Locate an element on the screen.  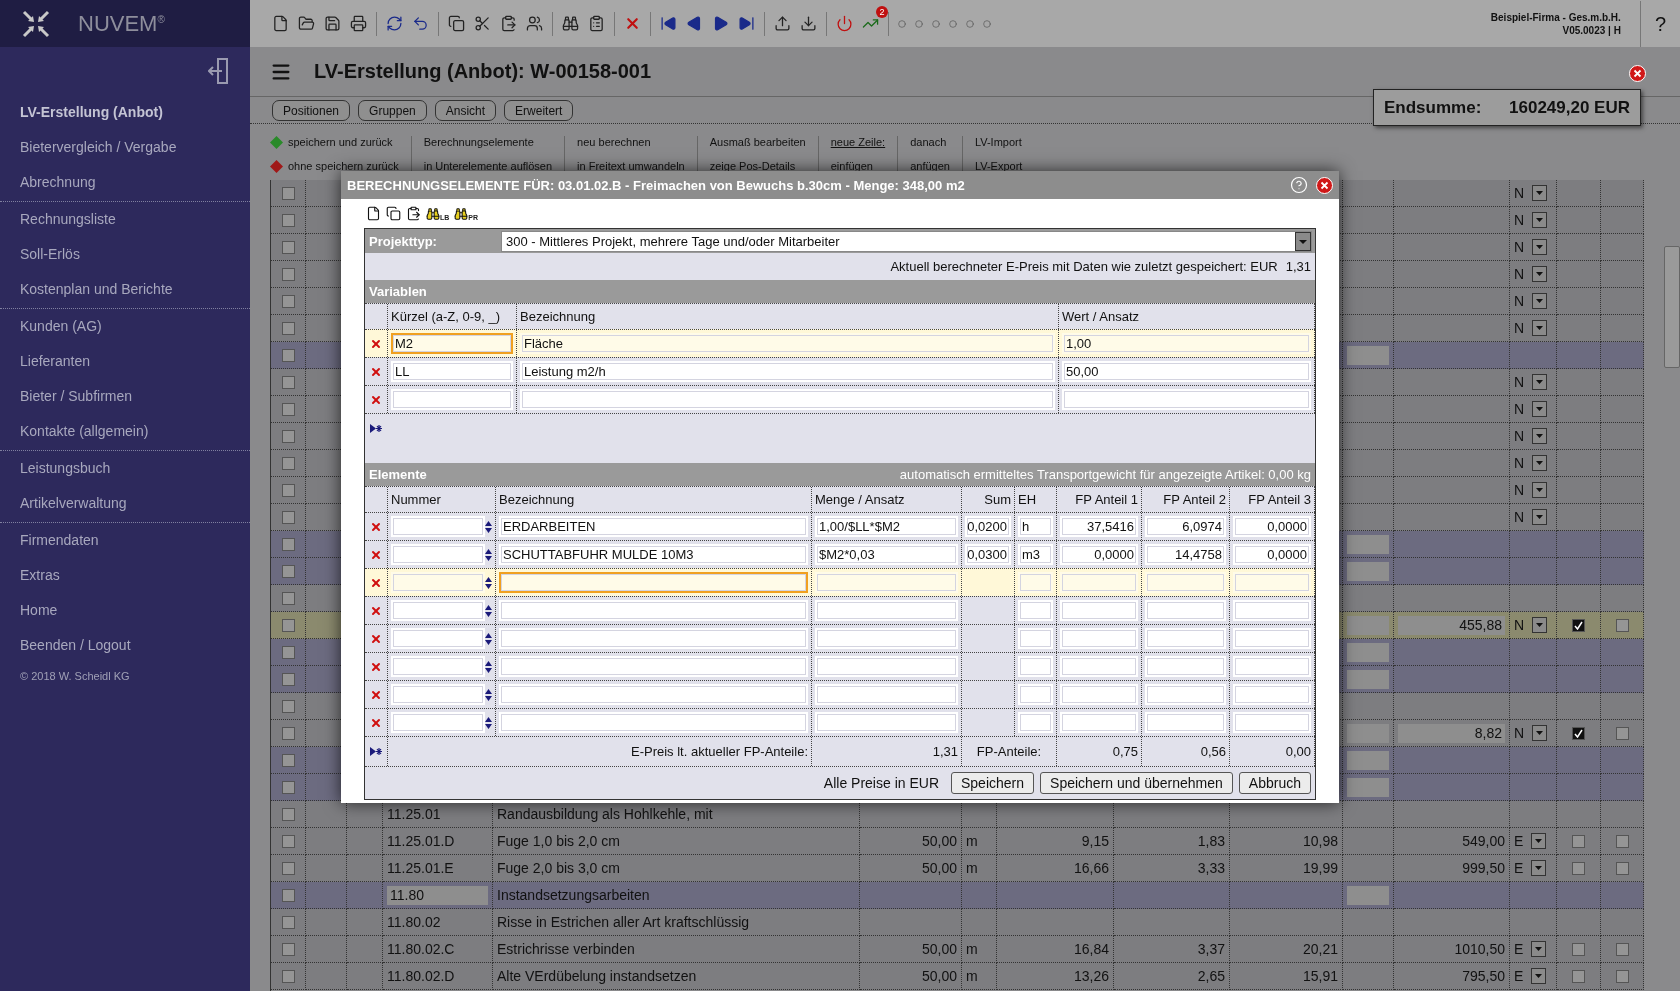
tab: Gruppen is located at coordinates (392, 110).